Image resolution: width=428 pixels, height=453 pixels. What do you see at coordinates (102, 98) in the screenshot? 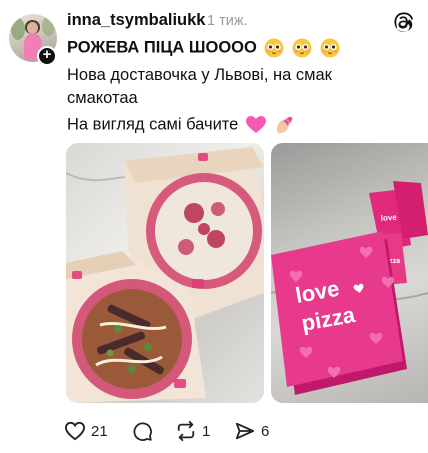
I see `post-text-line-3: смакотаа` at bounding box center [102, 98].